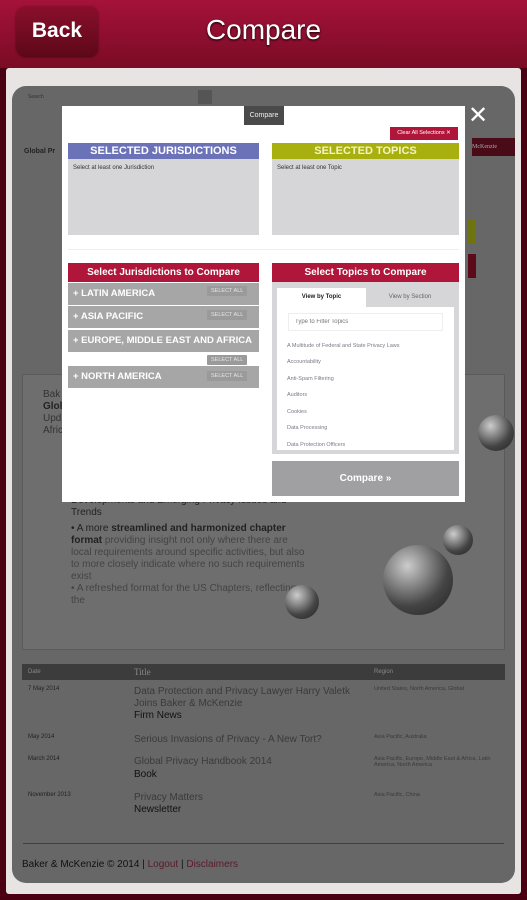  What do you see at coordinates (53, 430) in the screenshot?
I see `intro-text: Afric` at bounding box center [53, 430].